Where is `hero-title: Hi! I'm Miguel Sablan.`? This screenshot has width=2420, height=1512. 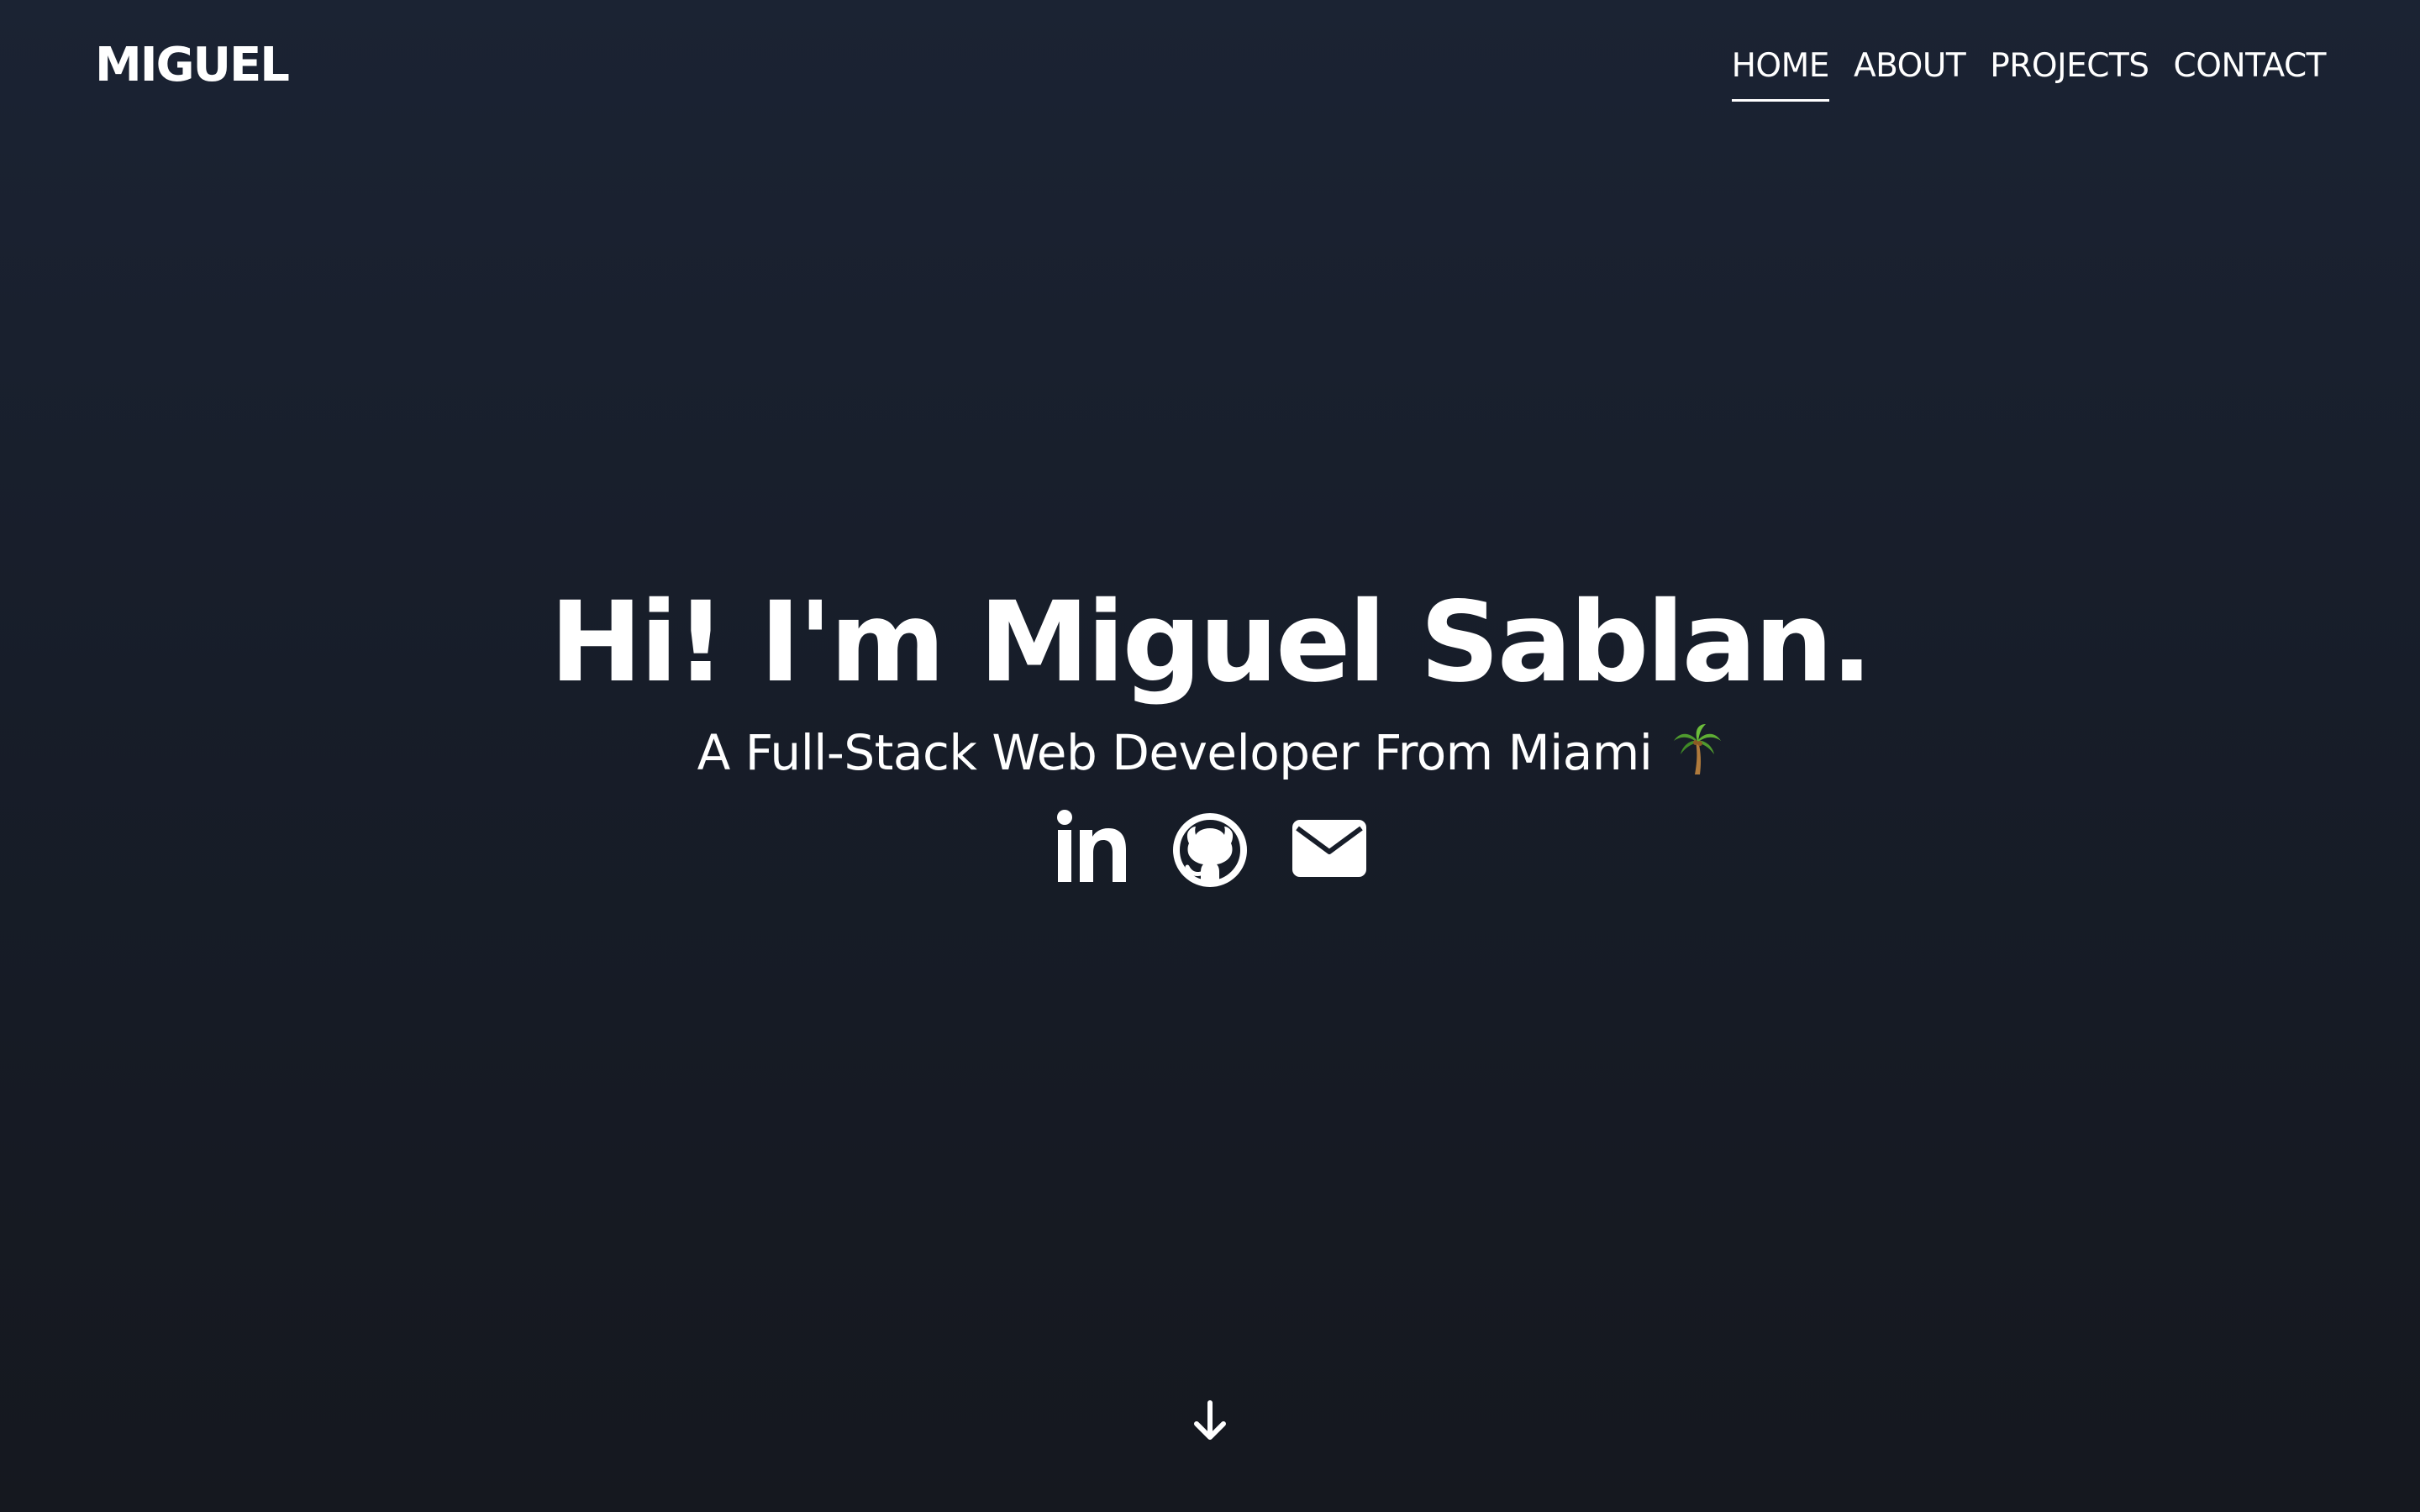 hero-title: Hi! I'm Miguel Sablan. is located at coordinates (1211, 642).